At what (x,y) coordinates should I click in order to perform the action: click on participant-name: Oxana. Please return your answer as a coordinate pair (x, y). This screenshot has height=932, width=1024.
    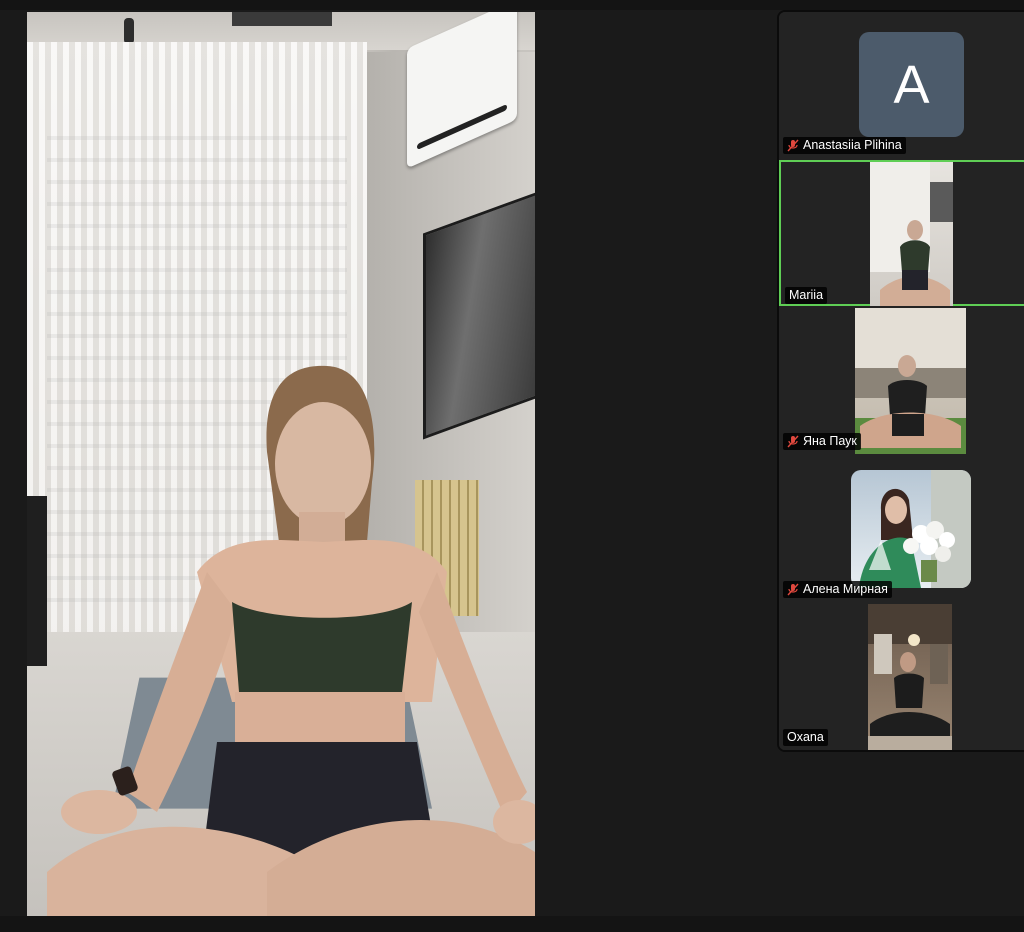
    Looking at the image, I should click on (805, 737).